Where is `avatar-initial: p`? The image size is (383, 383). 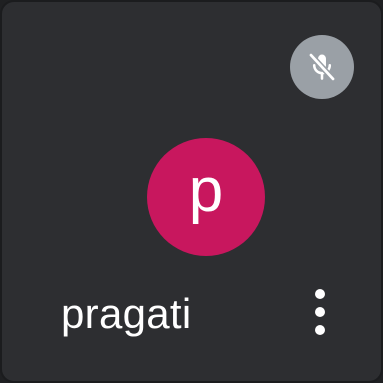 avatar-initial: p is located at coordinates (206, 190).